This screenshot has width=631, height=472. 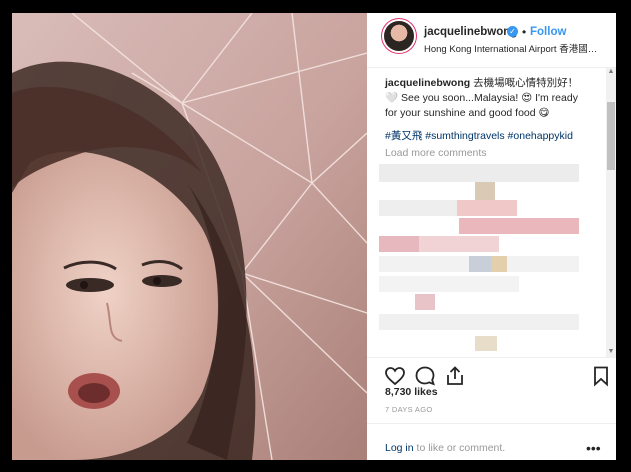 I want to click on scroll-up-arrow: ▲, so click(x=611, y=73).